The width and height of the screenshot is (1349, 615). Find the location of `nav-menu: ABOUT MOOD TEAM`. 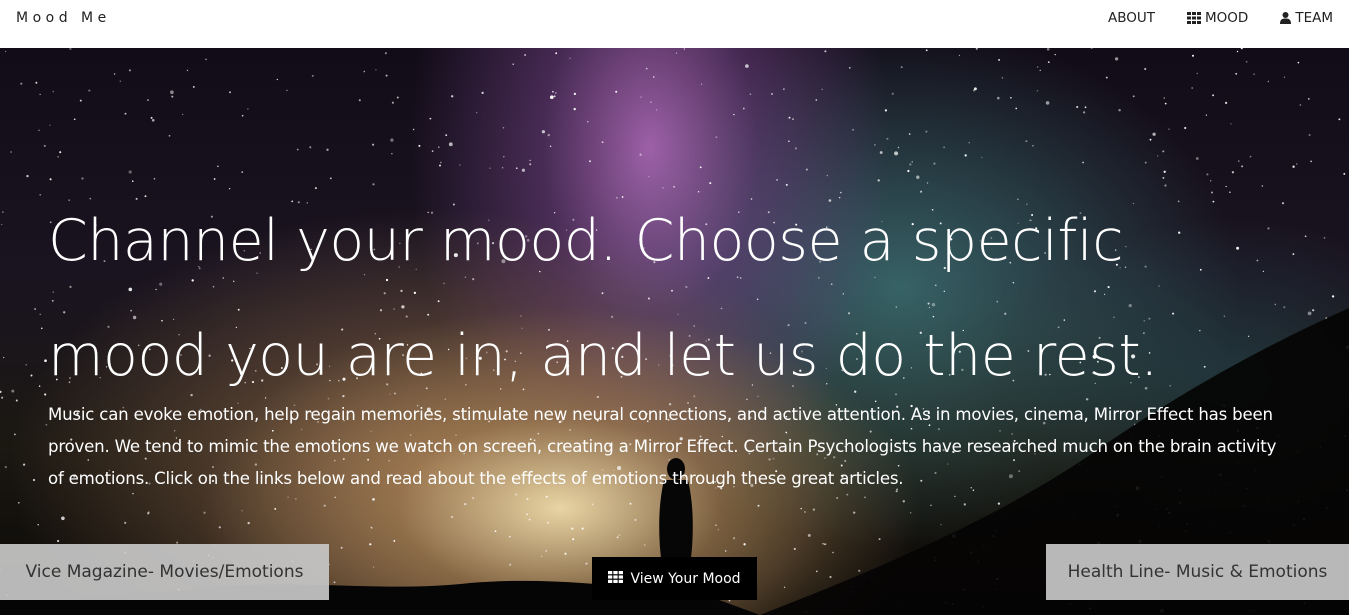

nav-menu: ABOUT MOOD TEAM is located at coordinates (1220, 18).